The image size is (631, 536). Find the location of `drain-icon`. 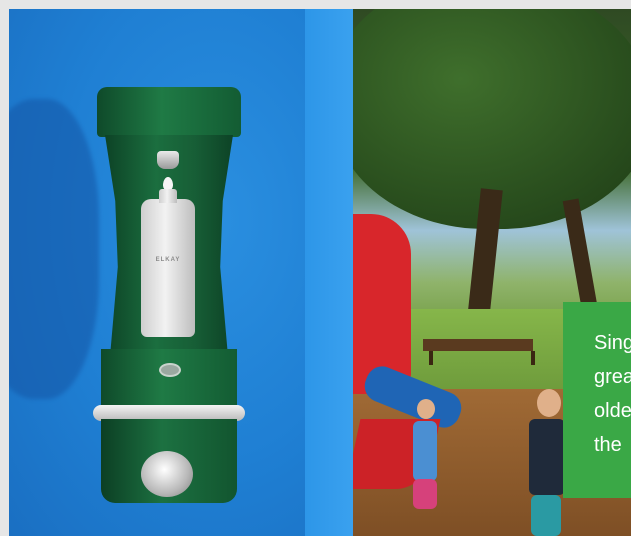

drain-icon is located at coordinates (170, 370).